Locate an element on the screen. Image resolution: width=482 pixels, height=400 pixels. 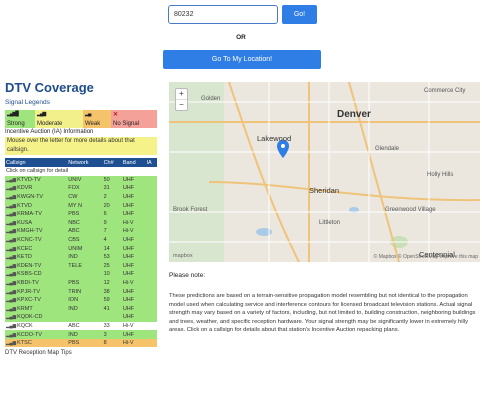
station-row: ▂▄▆KMGH-TV ABC 7 Hi-V is located at coordinates (81, 231).